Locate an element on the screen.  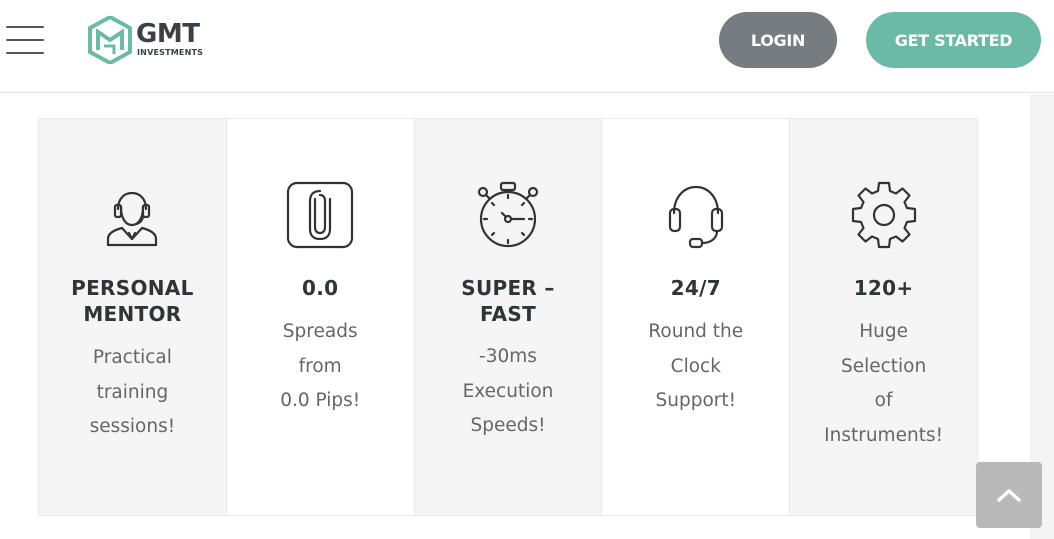
get-started-button: GET STARTED is located at coordinates (953, 40).